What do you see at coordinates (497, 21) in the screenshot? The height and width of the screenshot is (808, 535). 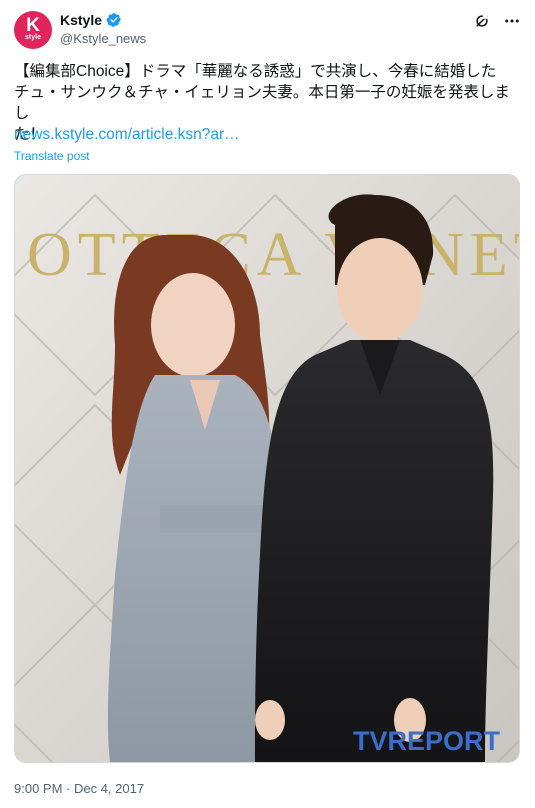 I see `top-actions` at bounding box center [497, 21].